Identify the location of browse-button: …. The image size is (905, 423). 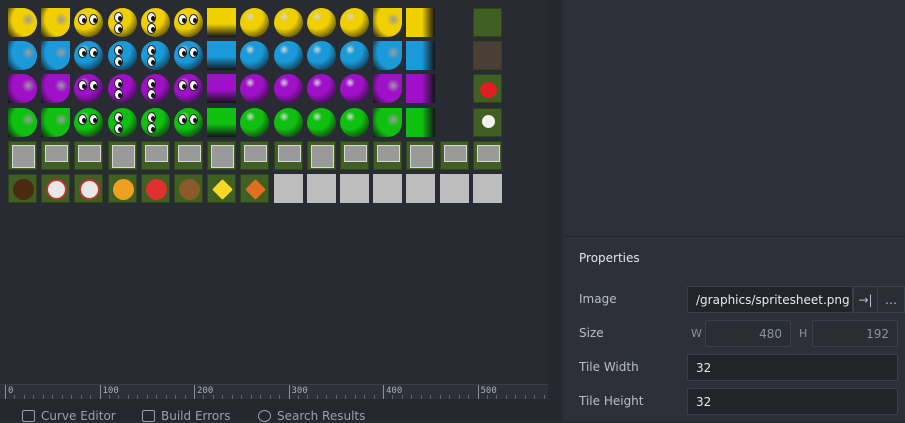
(891, 299).